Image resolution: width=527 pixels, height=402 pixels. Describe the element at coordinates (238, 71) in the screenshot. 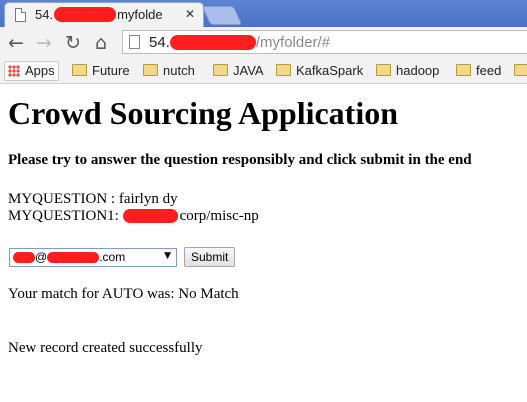

I see `bookmark-java: JAVA` at that location.